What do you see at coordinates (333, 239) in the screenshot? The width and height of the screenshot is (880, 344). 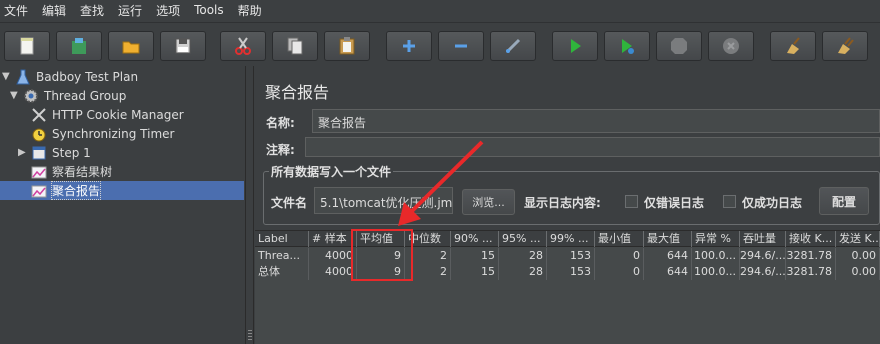 I see `column-header: # 样本` at bounding box center [333, 239].